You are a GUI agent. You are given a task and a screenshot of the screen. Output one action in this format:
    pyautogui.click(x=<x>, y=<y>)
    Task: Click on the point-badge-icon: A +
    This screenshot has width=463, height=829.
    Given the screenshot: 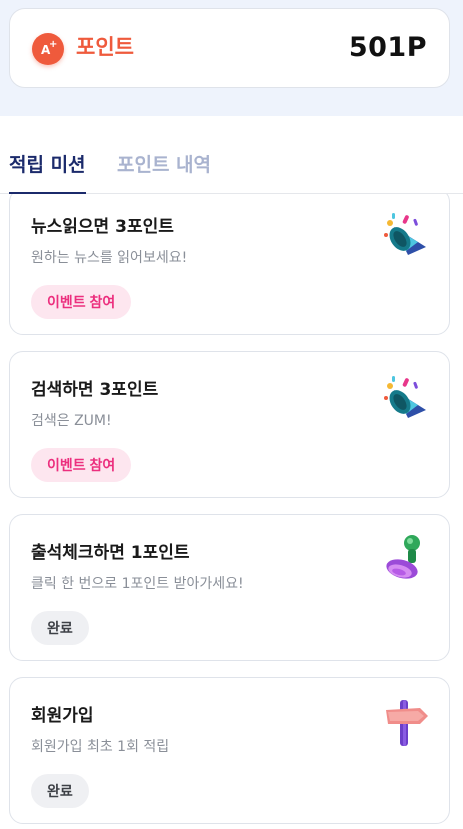 What is the action you would take?
    pyautogui.click(x=48, y=49)
    